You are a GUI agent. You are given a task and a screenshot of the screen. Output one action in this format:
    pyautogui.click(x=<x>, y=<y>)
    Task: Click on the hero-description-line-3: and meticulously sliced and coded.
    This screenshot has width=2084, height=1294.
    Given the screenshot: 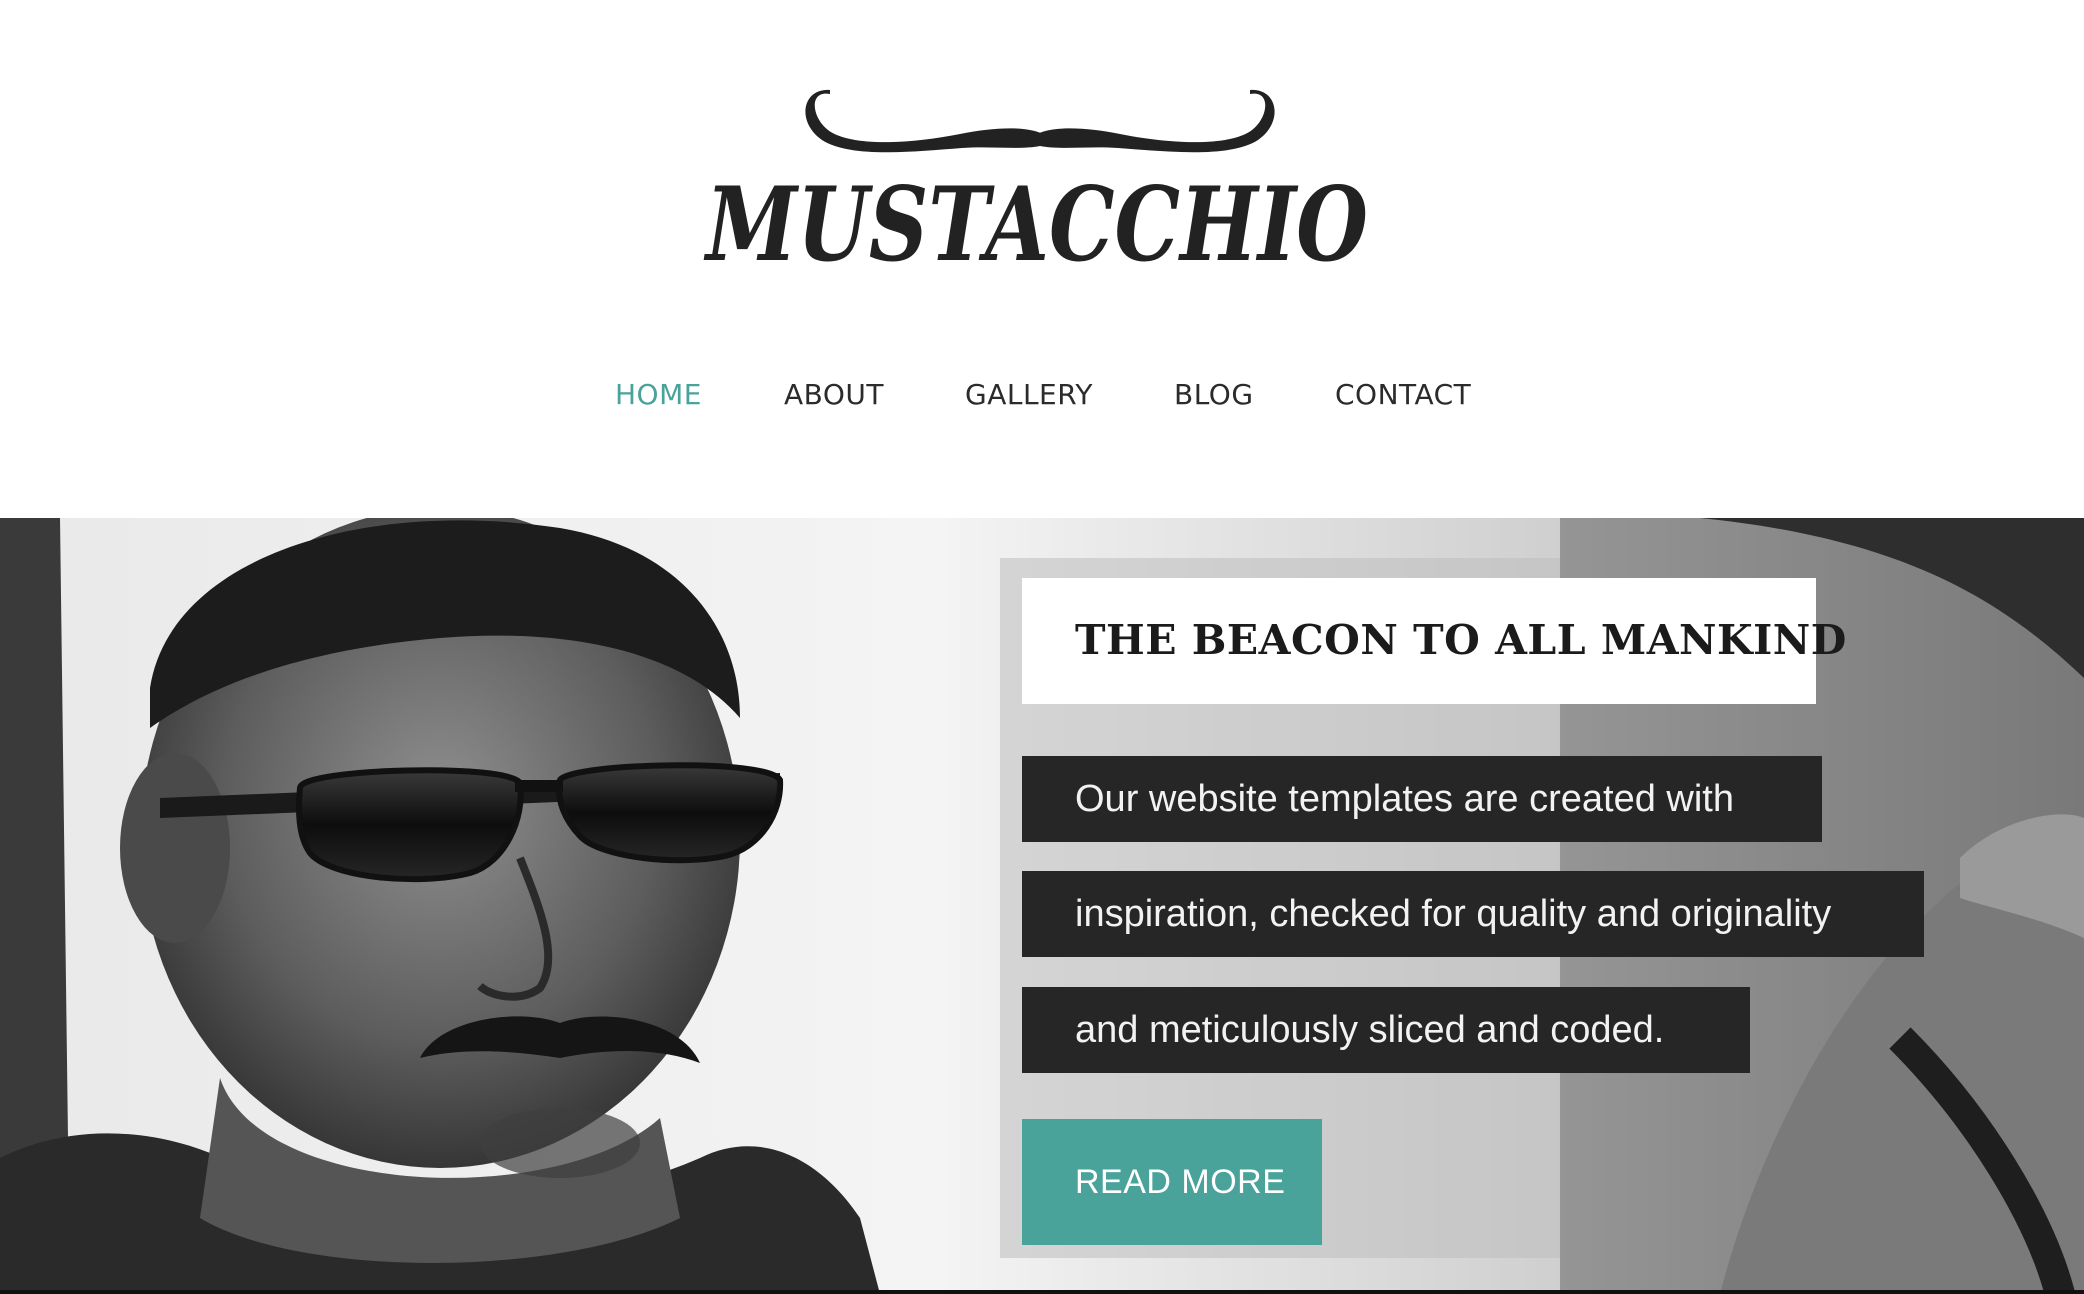 What is the action you would take?
    pyautogui.click(x=1386, y=1030)
    